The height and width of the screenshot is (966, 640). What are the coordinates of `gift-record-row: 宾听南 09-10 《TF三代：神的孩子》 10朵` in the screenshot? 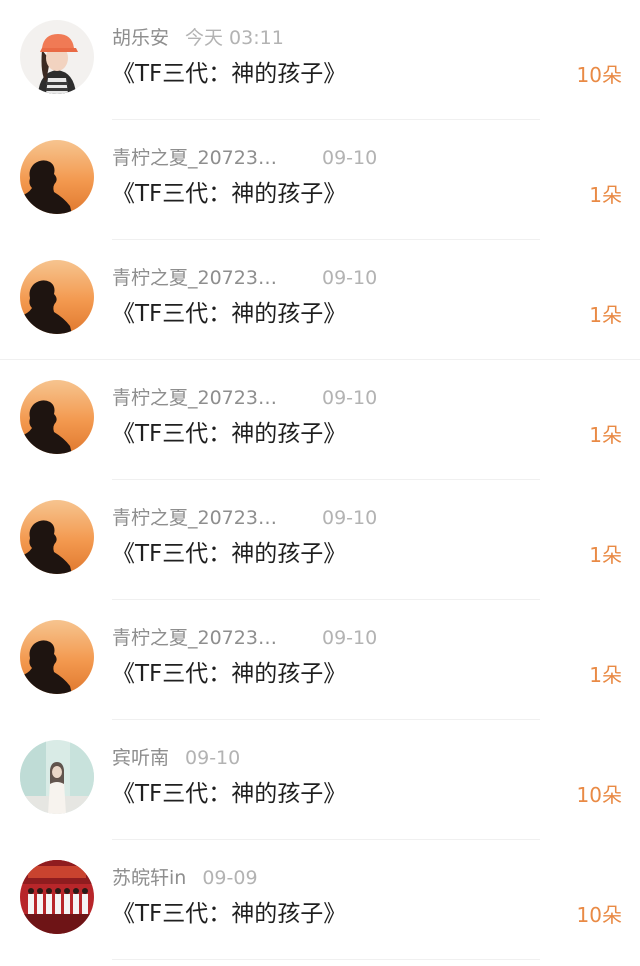 It's located at (320, 780).